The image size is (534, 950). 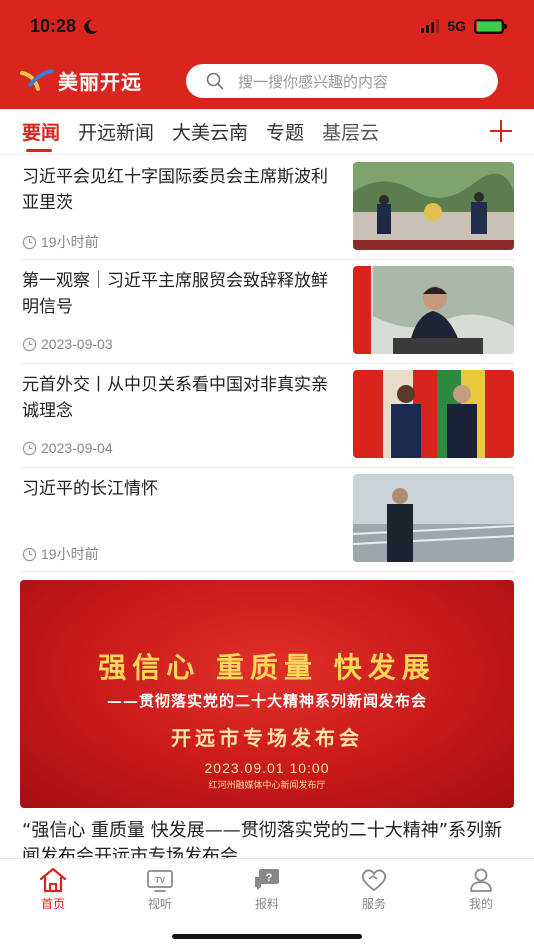 I want to click on status-bar-time: 10:28, so click(x=64, y=26).